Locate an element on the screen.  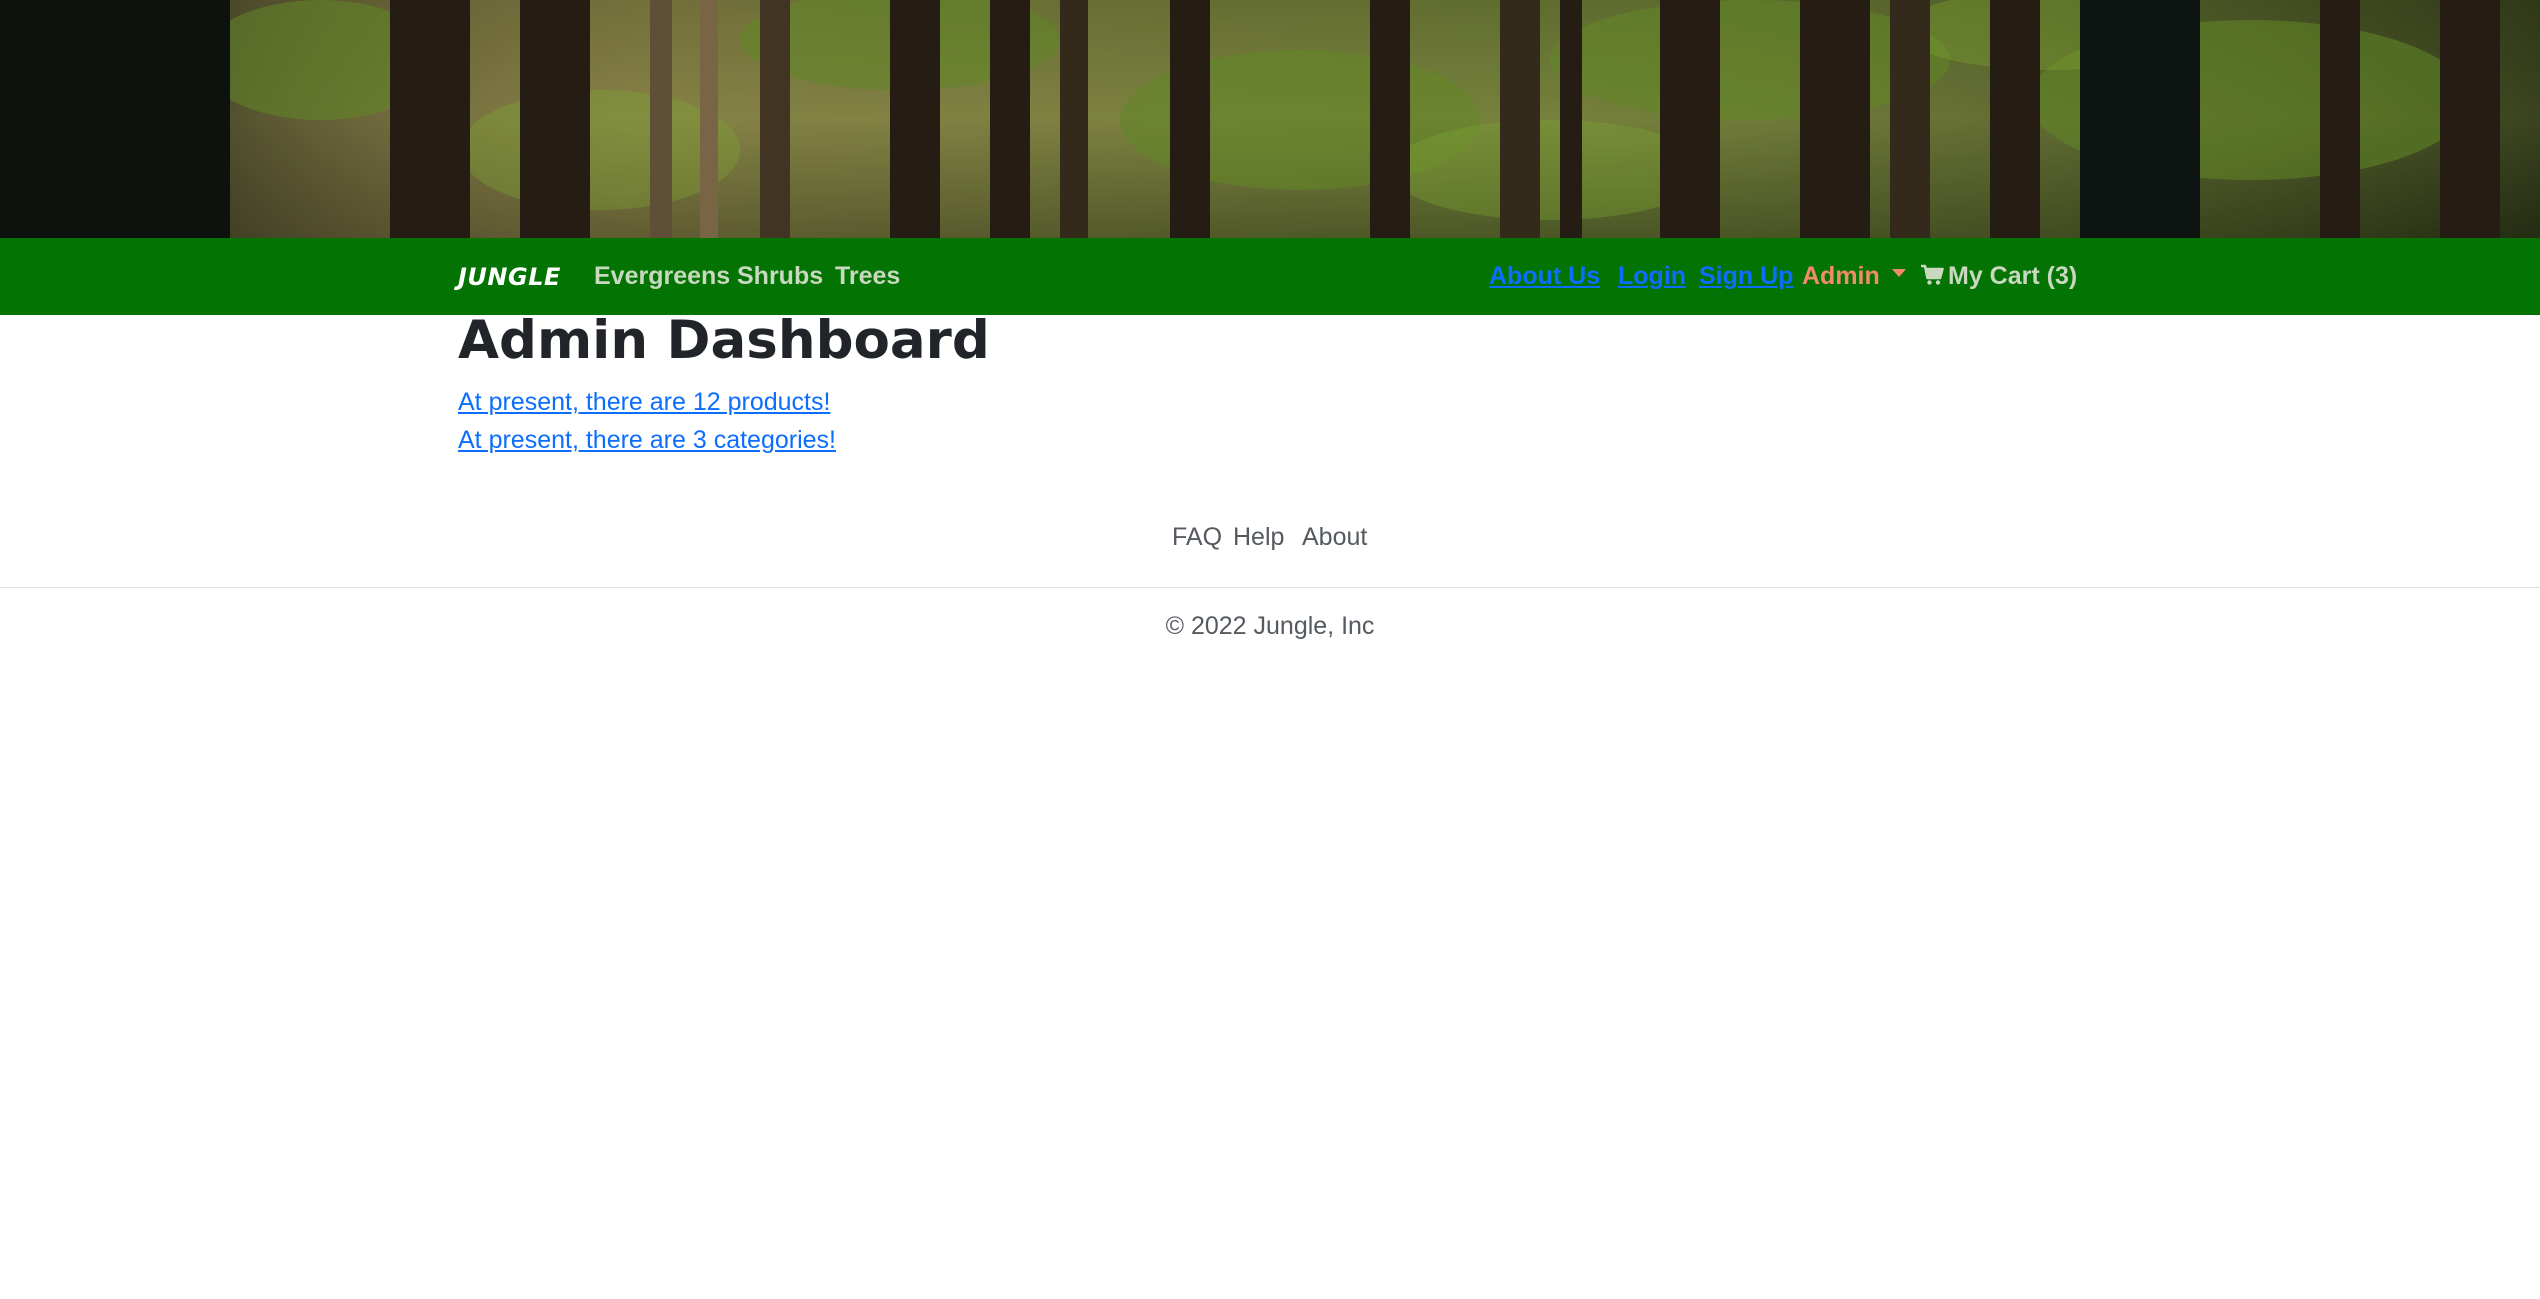
my-cart-link: My Cart (3) is located at coordinates (1998, 276).